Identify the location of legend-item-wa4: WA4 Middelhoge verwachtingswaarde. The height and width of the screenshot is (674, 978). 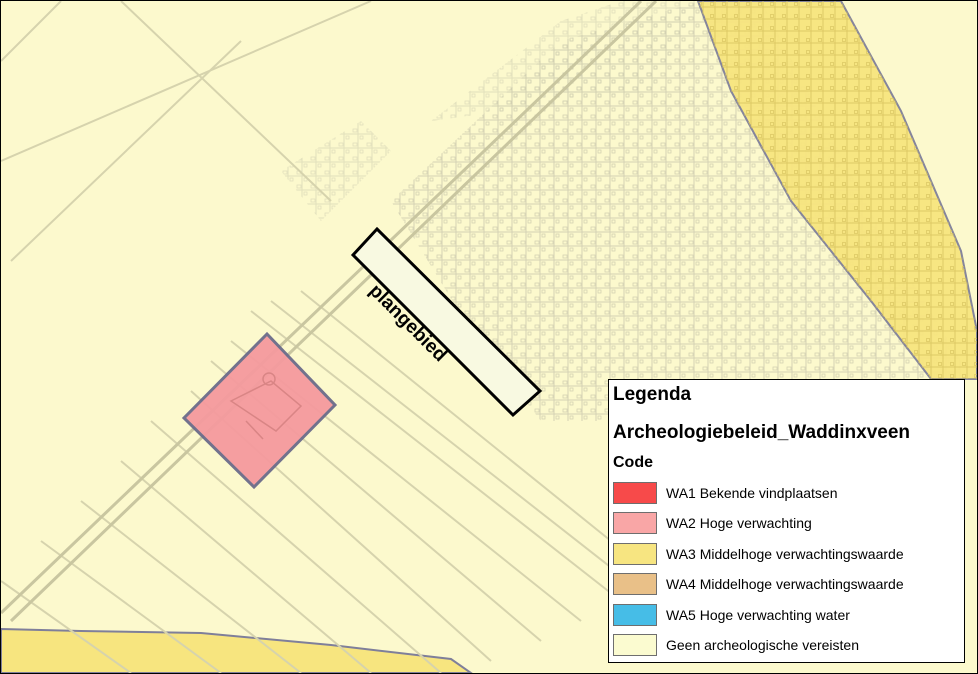
(785, 585).